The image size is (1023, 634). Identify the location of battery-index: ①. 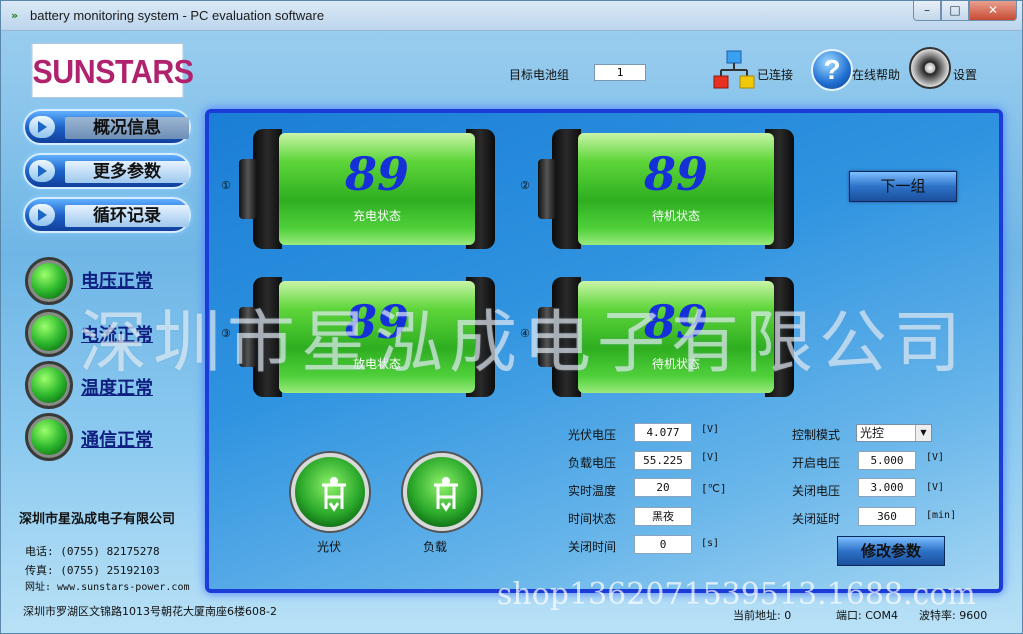
(226, 185).